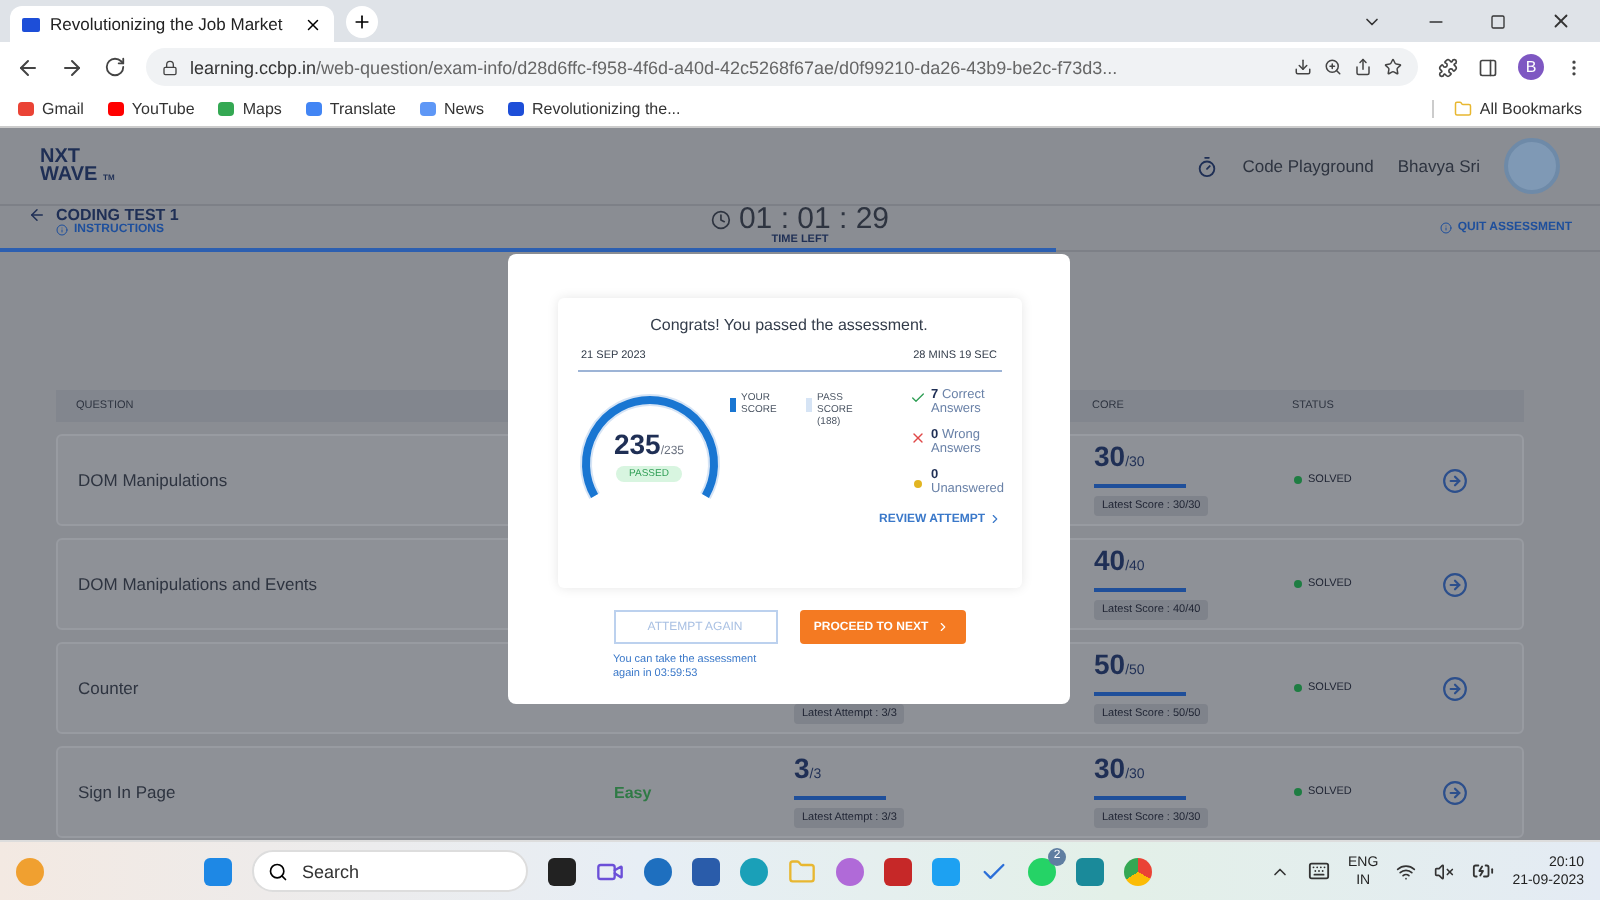  What do you see at coordinates (103, 215) in the screenshot?
I see `test-title: CODING TEST 1` at bounding box center [103, 215].